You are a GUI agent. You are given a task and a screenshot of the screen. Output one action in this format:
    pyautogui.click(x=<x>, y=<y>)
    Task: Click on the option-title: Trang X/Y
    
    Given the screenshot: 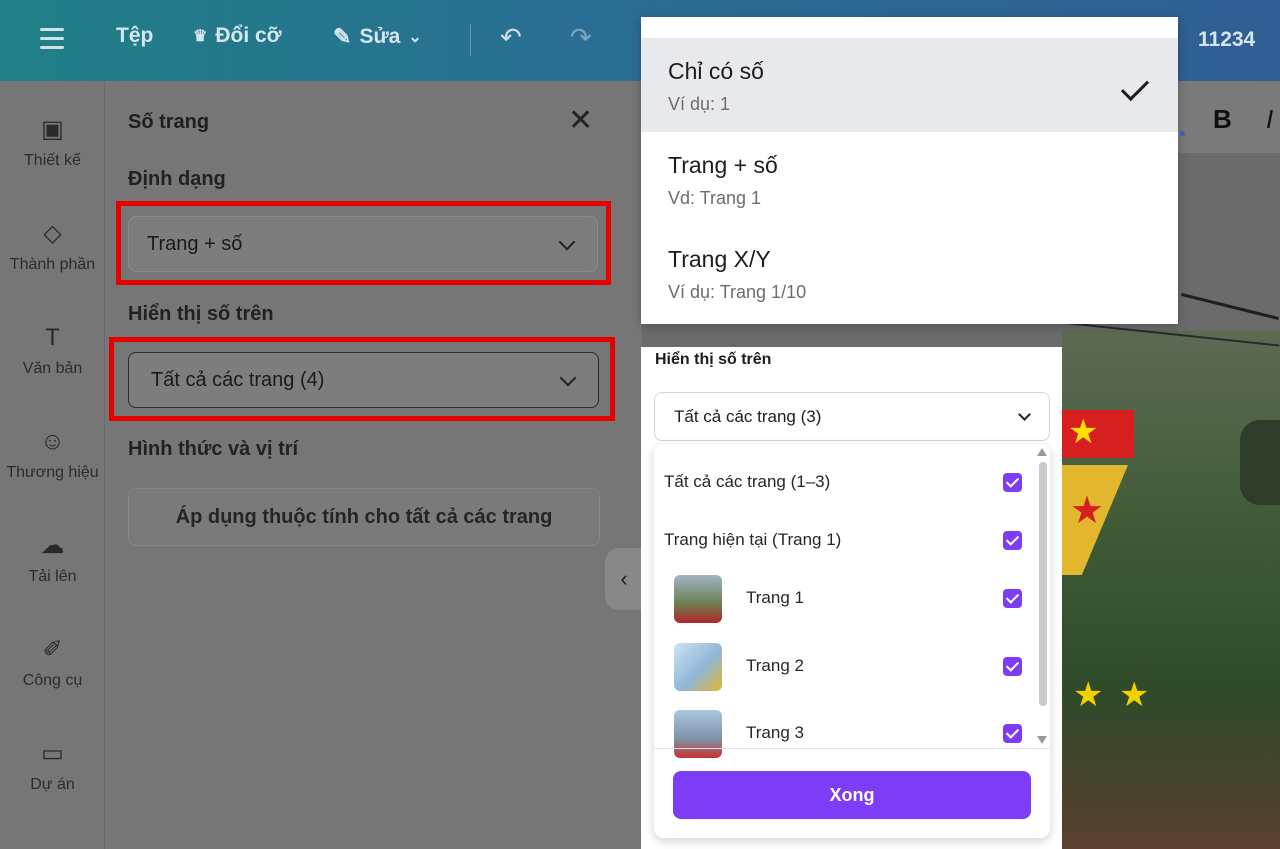 What is the action you would take?
    pyautogui.click(x=719, y=259)
    